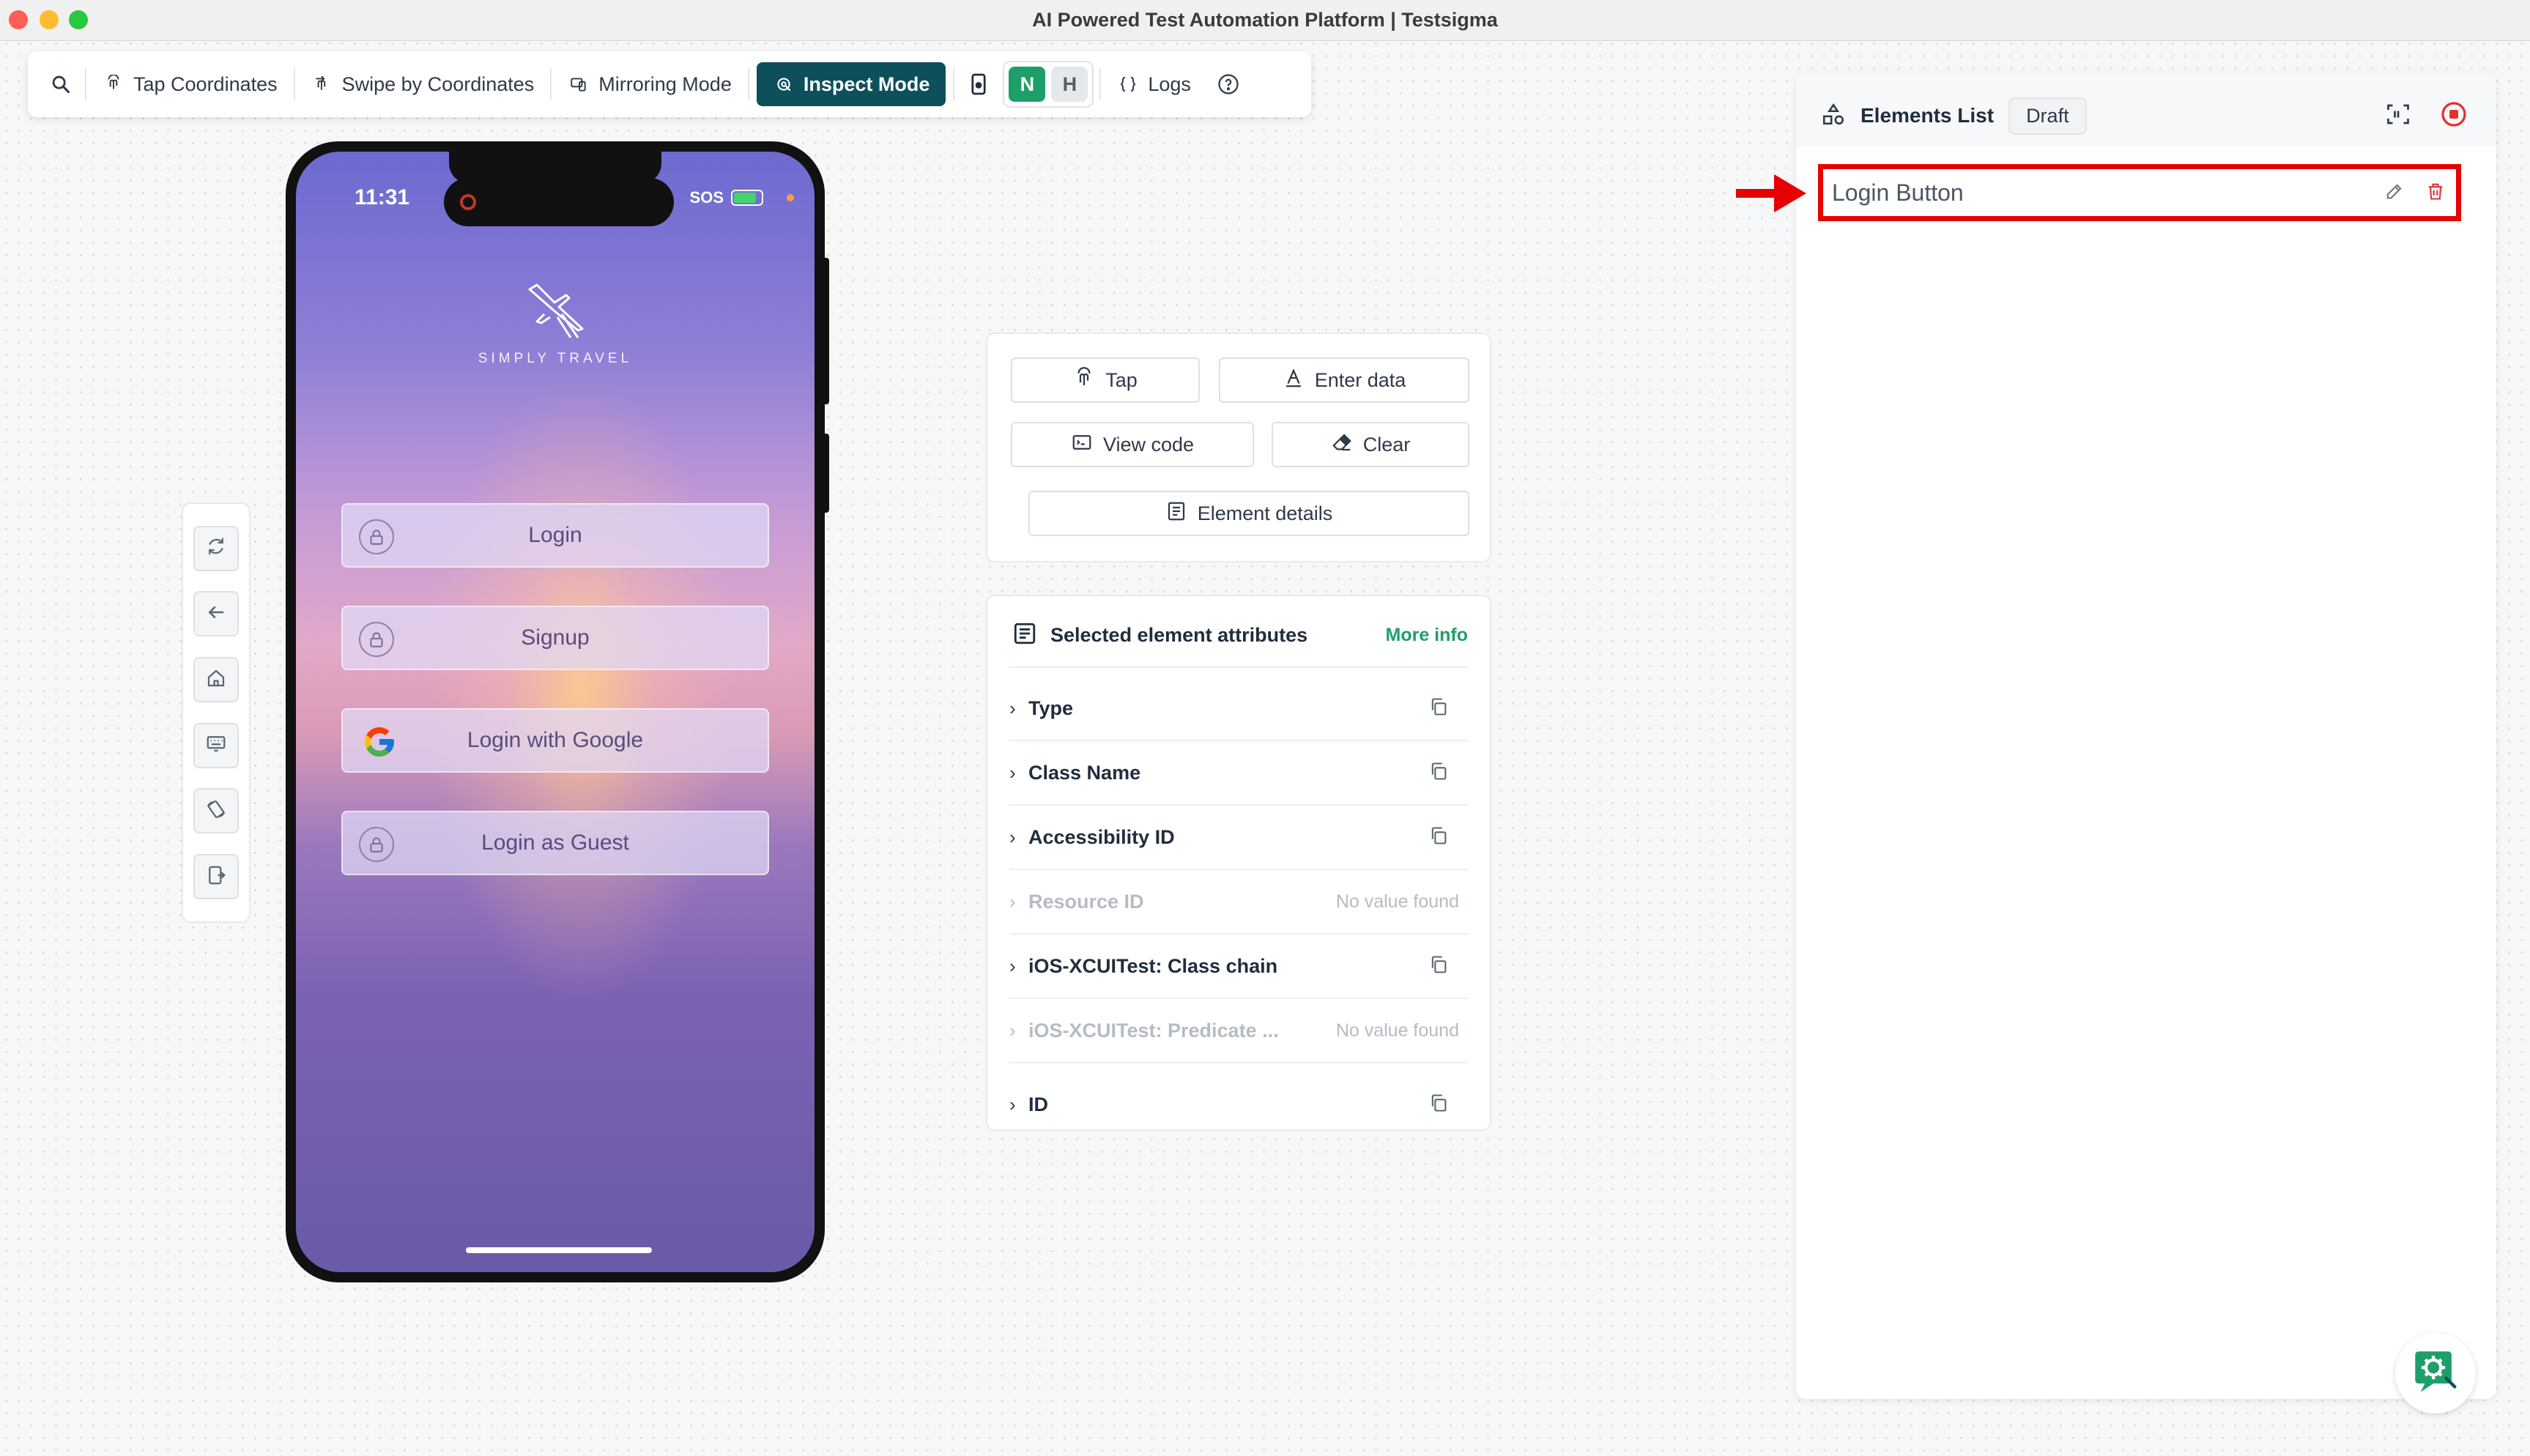  I want to click on install-app-button, so click(216, 877).